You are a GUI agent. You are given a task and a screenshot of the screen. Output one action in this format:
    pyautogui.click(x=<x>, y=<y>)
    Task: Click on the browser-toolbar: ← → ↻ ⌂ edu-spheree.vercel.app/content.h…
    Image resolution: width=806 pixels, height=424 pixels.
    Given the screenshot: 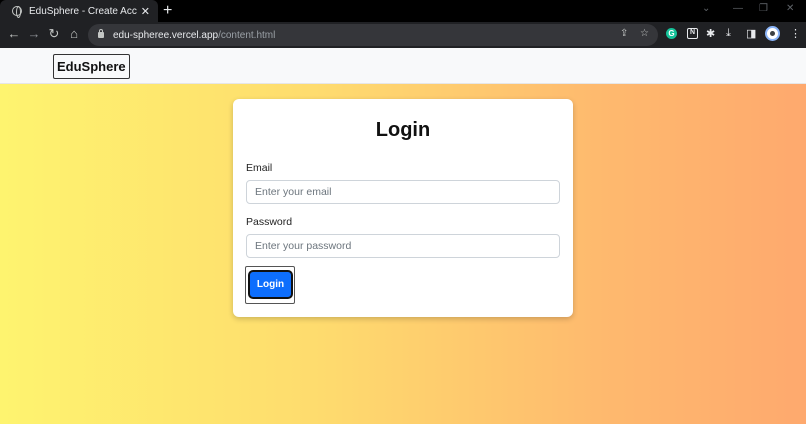 What is the action you would take?
    pyautogui.click(x=403, y=35)
    